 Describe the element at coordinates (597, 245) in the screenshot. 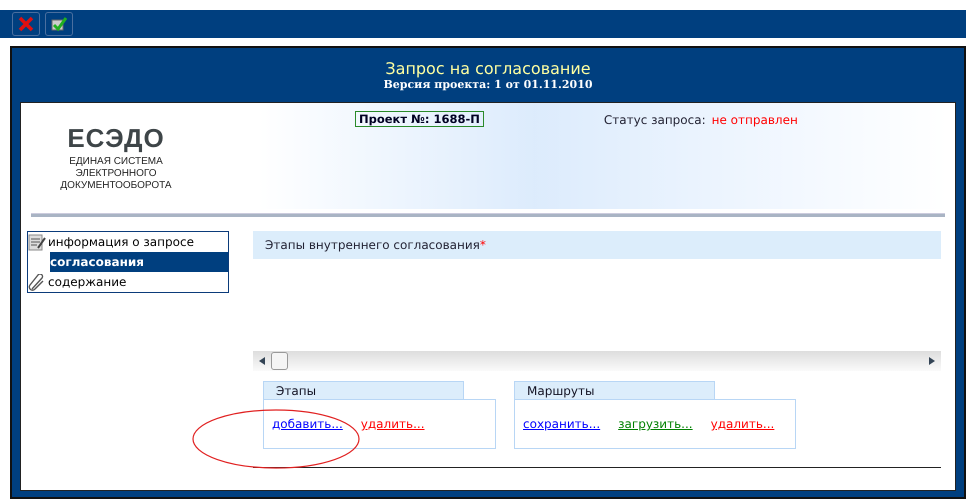

I see `section-title: Этапы внутреннего согласования*` at that location.